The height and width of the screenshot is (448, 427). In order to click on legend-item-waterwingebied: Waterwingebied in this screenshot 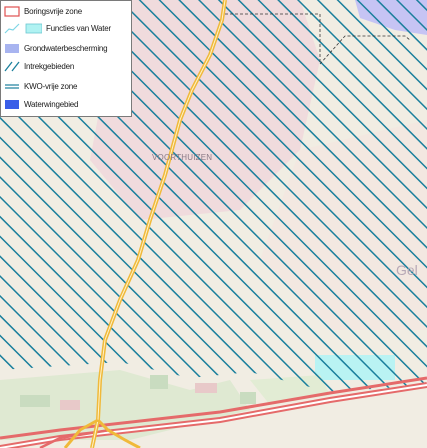, I will do `click(41, 104)`.